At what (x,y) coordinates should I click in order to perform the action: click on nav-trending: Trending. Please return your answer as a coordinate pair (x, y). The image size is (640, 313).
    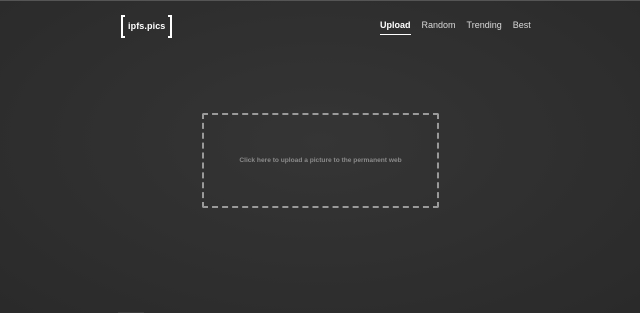
    Looking at the image, I should click on (484, 27).